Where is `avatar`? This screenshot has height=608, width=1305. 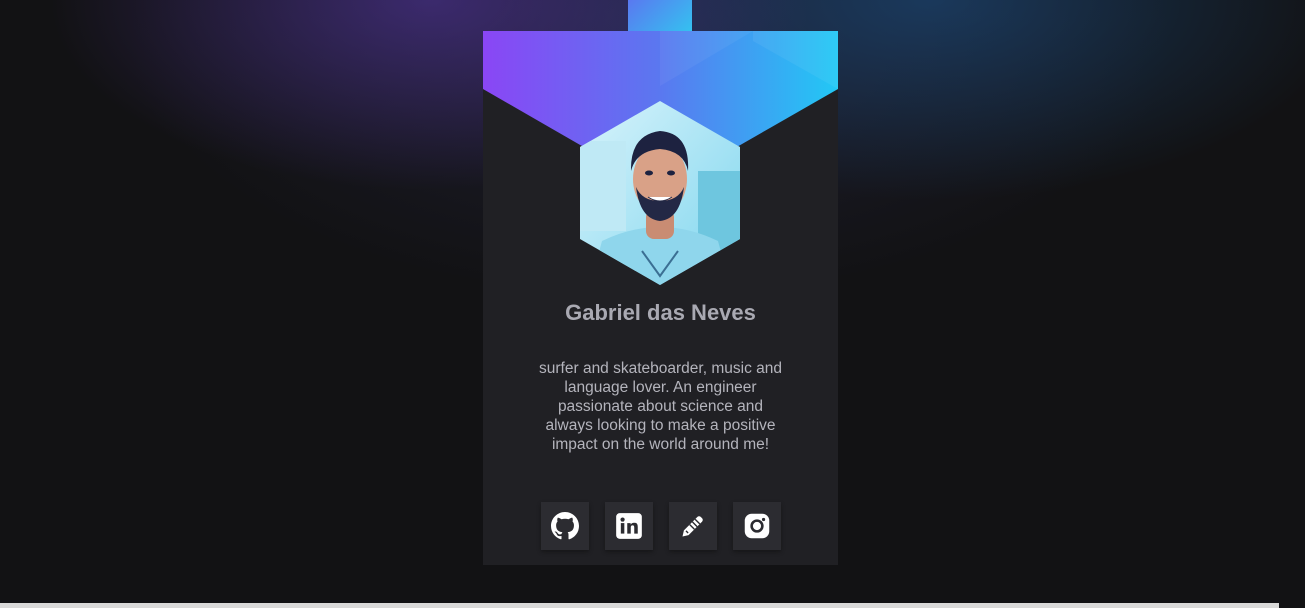 avatar is located at coordinates (660, 193).